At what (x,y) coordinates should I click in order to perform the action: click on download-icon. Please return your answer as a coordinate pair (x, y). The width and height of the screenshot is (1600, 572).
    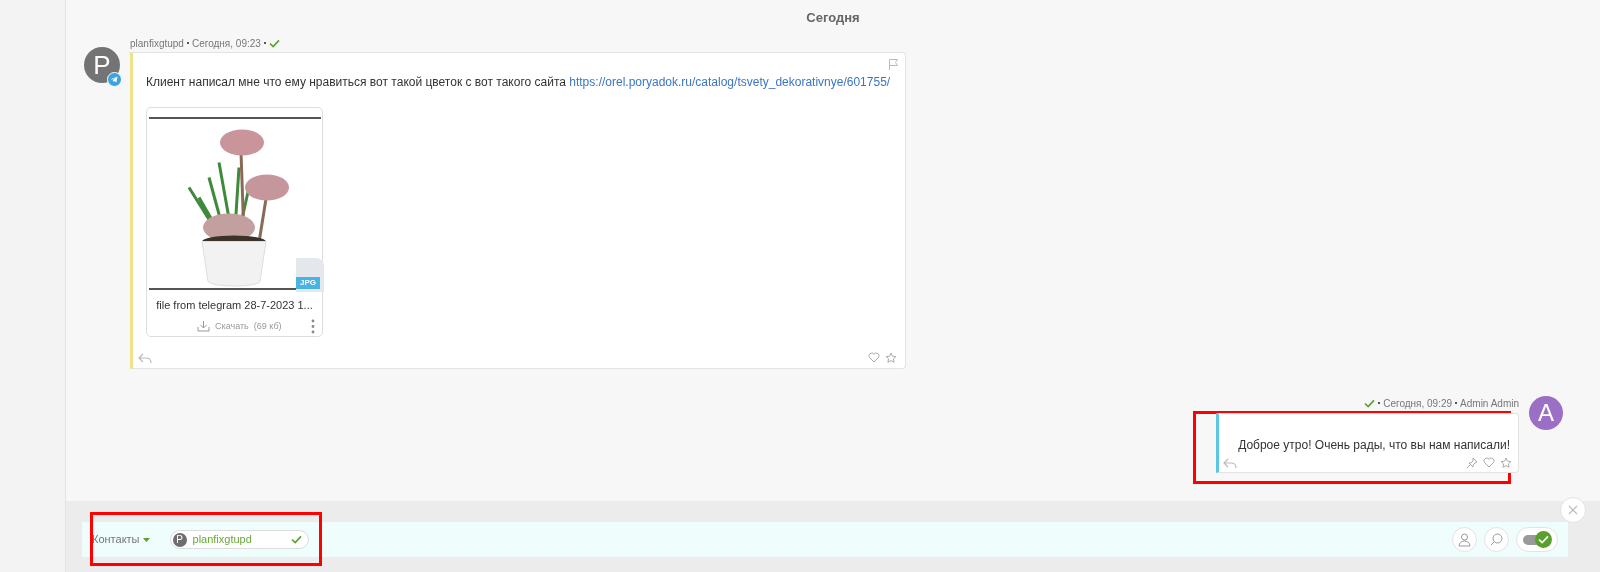
    Looking at the image, I should click on (203, 326).